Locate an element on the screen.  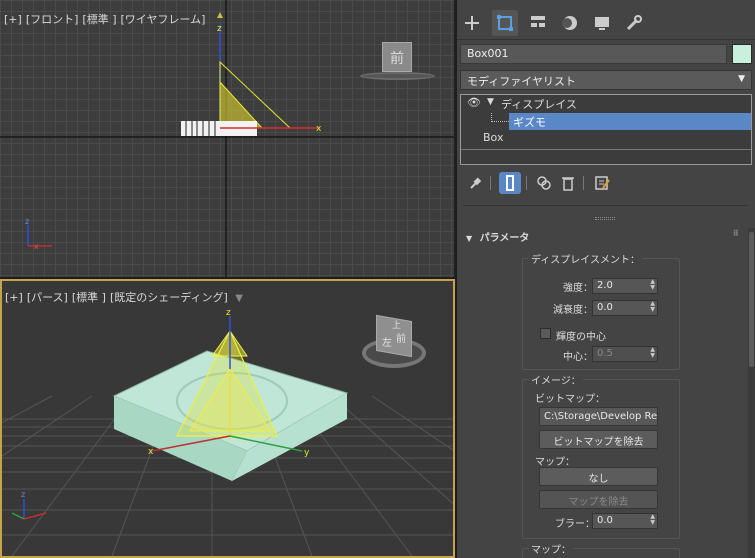
scrollbar-thumb is located at coordinates (751, 299).